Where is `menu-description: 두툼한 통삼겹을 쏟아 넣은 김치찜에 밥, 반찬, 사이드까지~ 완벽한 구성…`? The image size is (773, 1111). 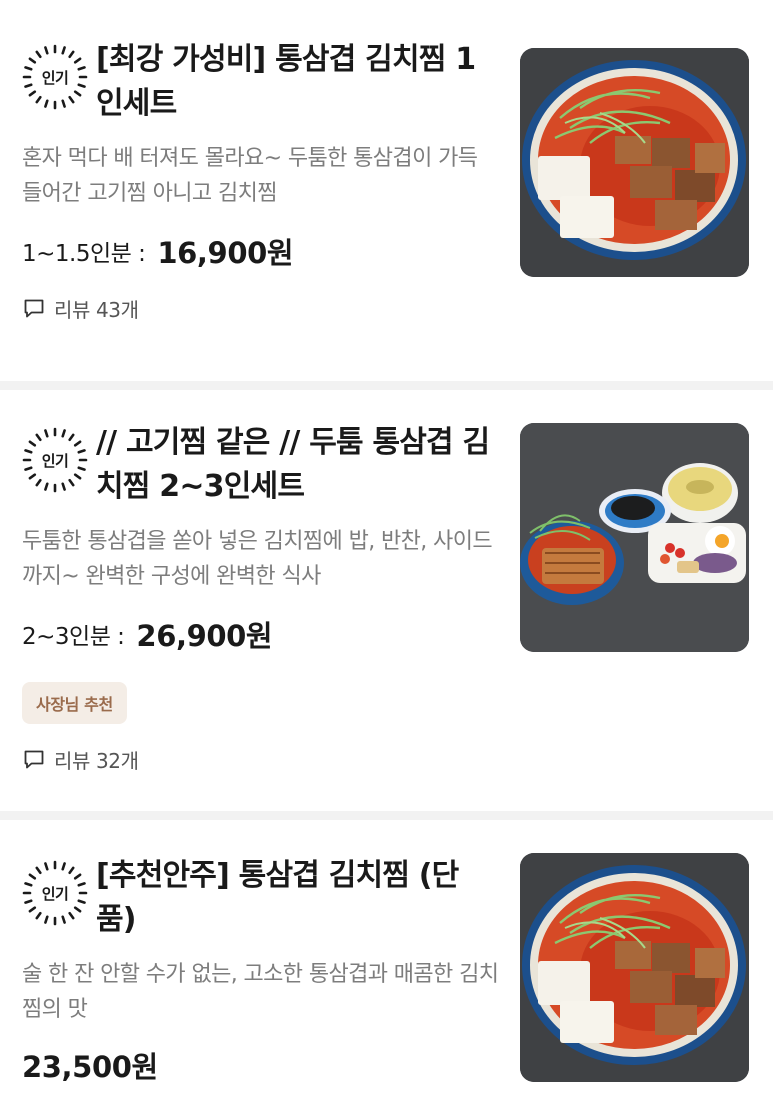
menu-description: 두툼한 통삼겹을 쏟아 넣은 김치찜에 밥, 반찬, 사이드까지~ 완벽한 구성… is located at coordinates (257, 559).